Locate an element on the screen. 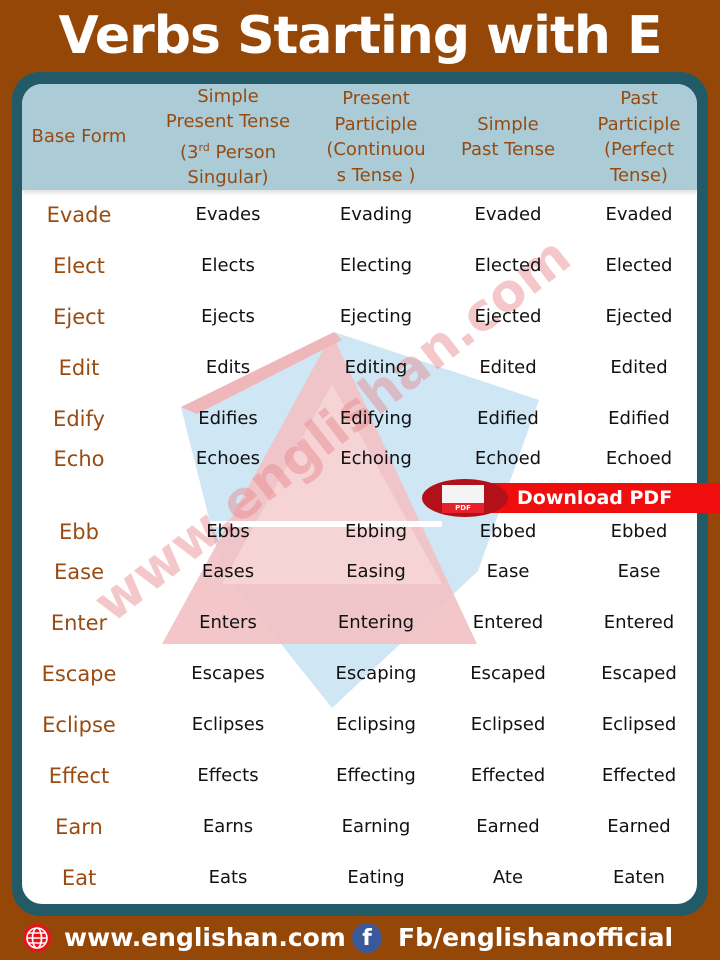 The height and width of the screenshot is (960, 720). present-participle-cell: Escaping is located at coordinates (376, 673).